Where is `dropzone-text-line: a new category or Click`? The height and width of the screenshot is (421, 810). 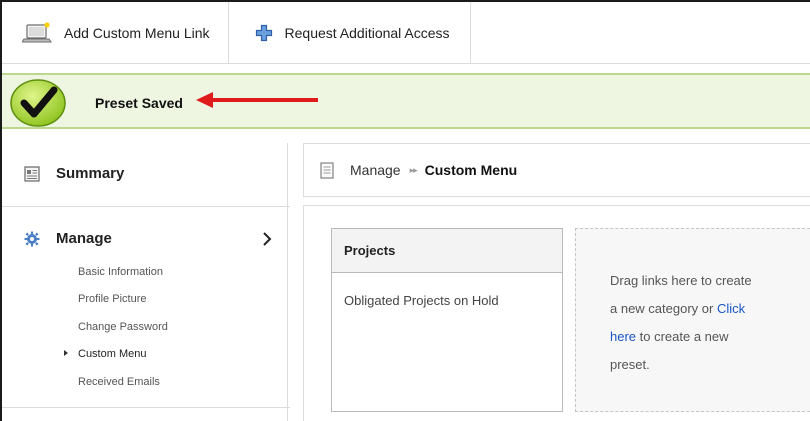
dropzone-text-line: a new category or Click is located at coordinates (677, 308).